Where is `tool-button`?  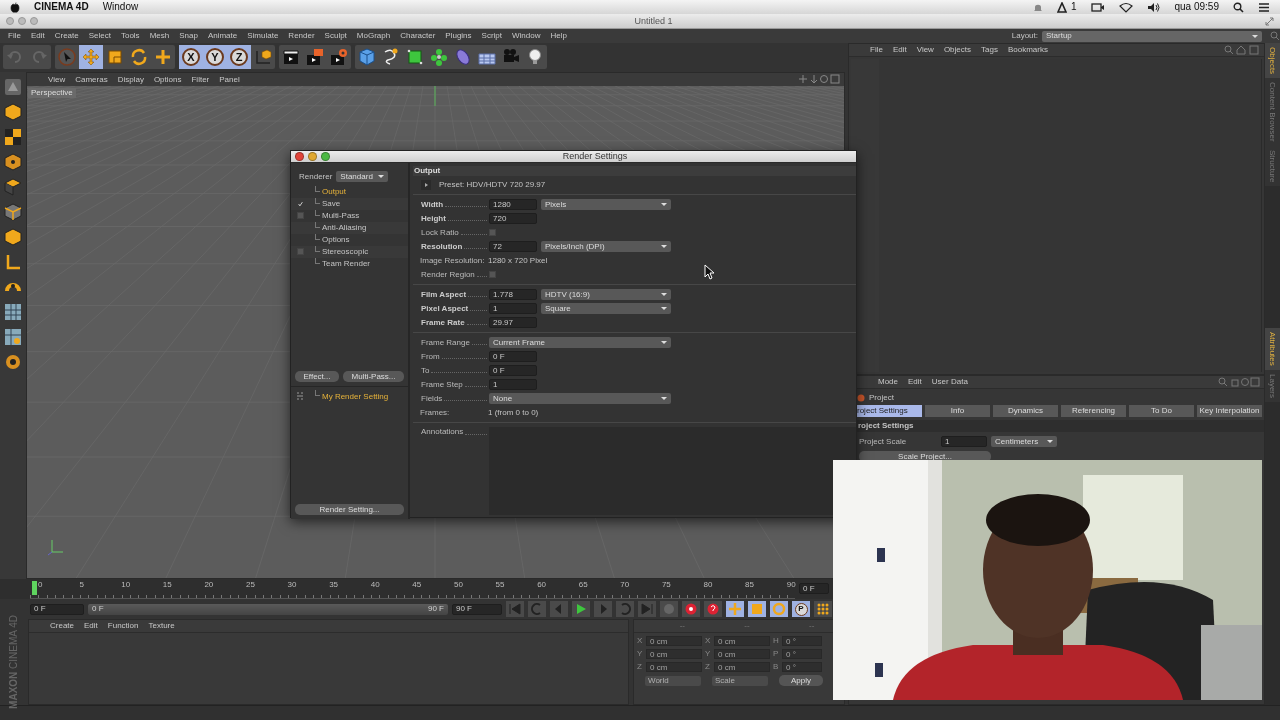
tool-button is located at coordinates (91, 57).